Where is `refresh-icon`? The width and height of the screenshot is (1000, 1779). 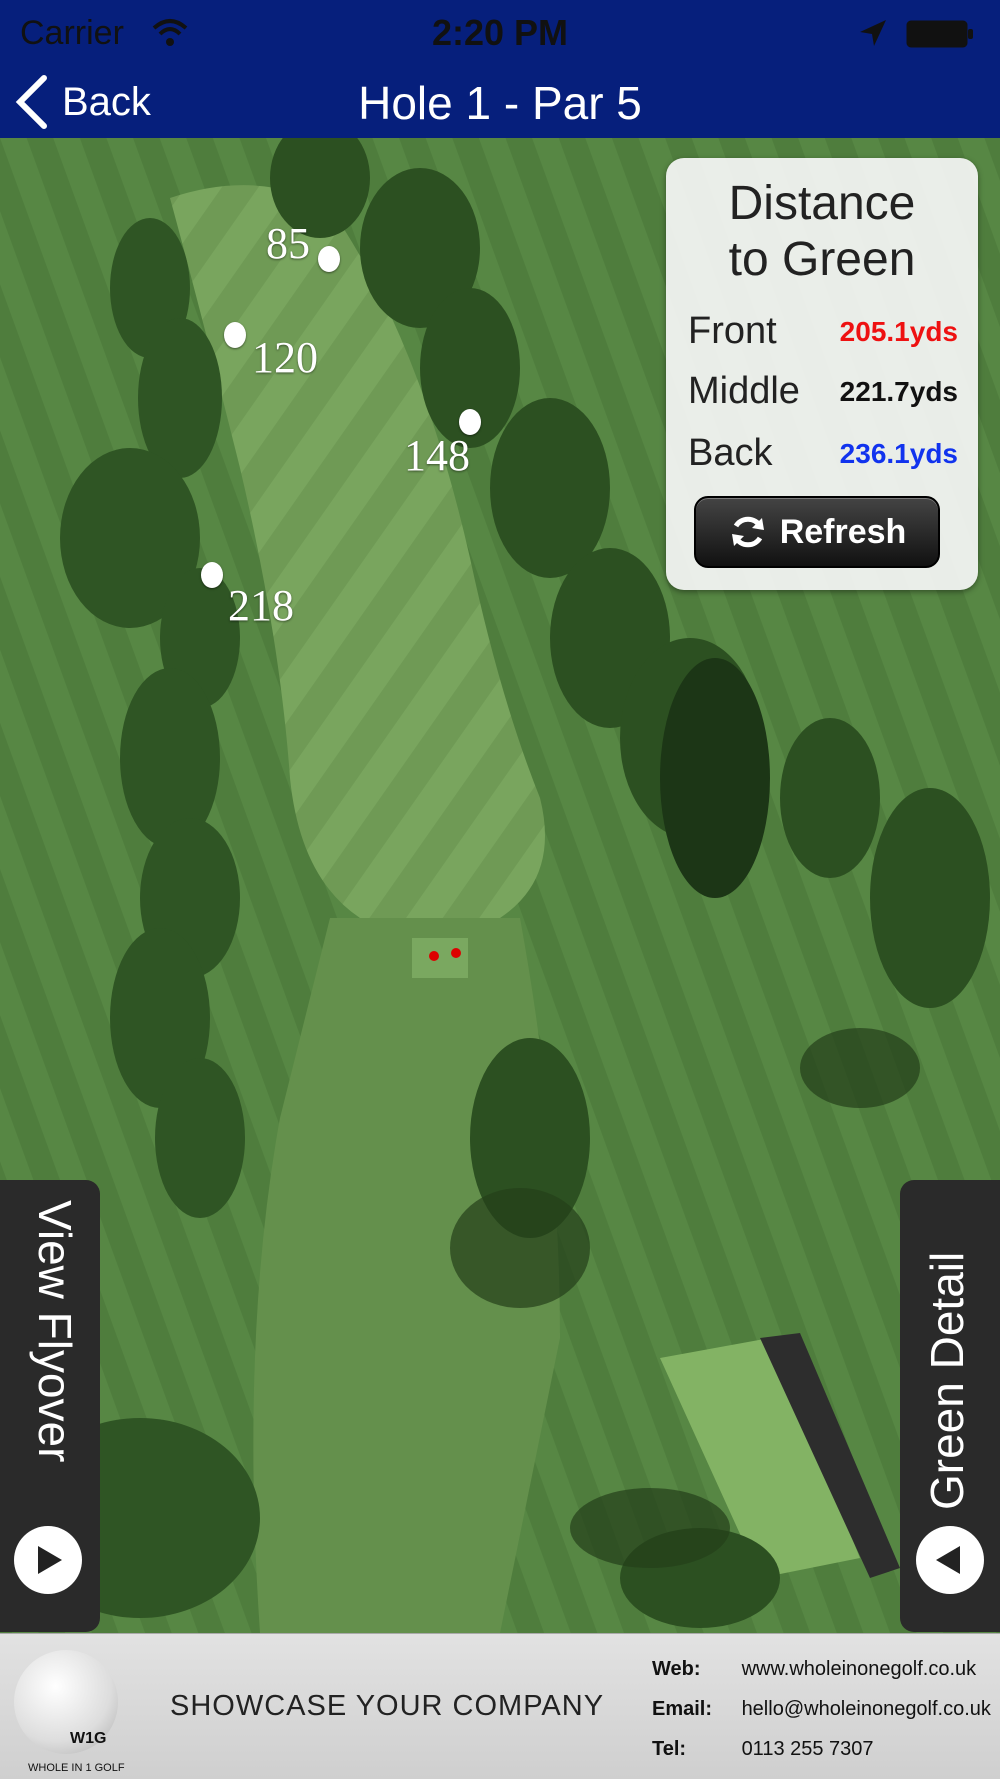 refresh-icon is located at coordinates (747, 532).